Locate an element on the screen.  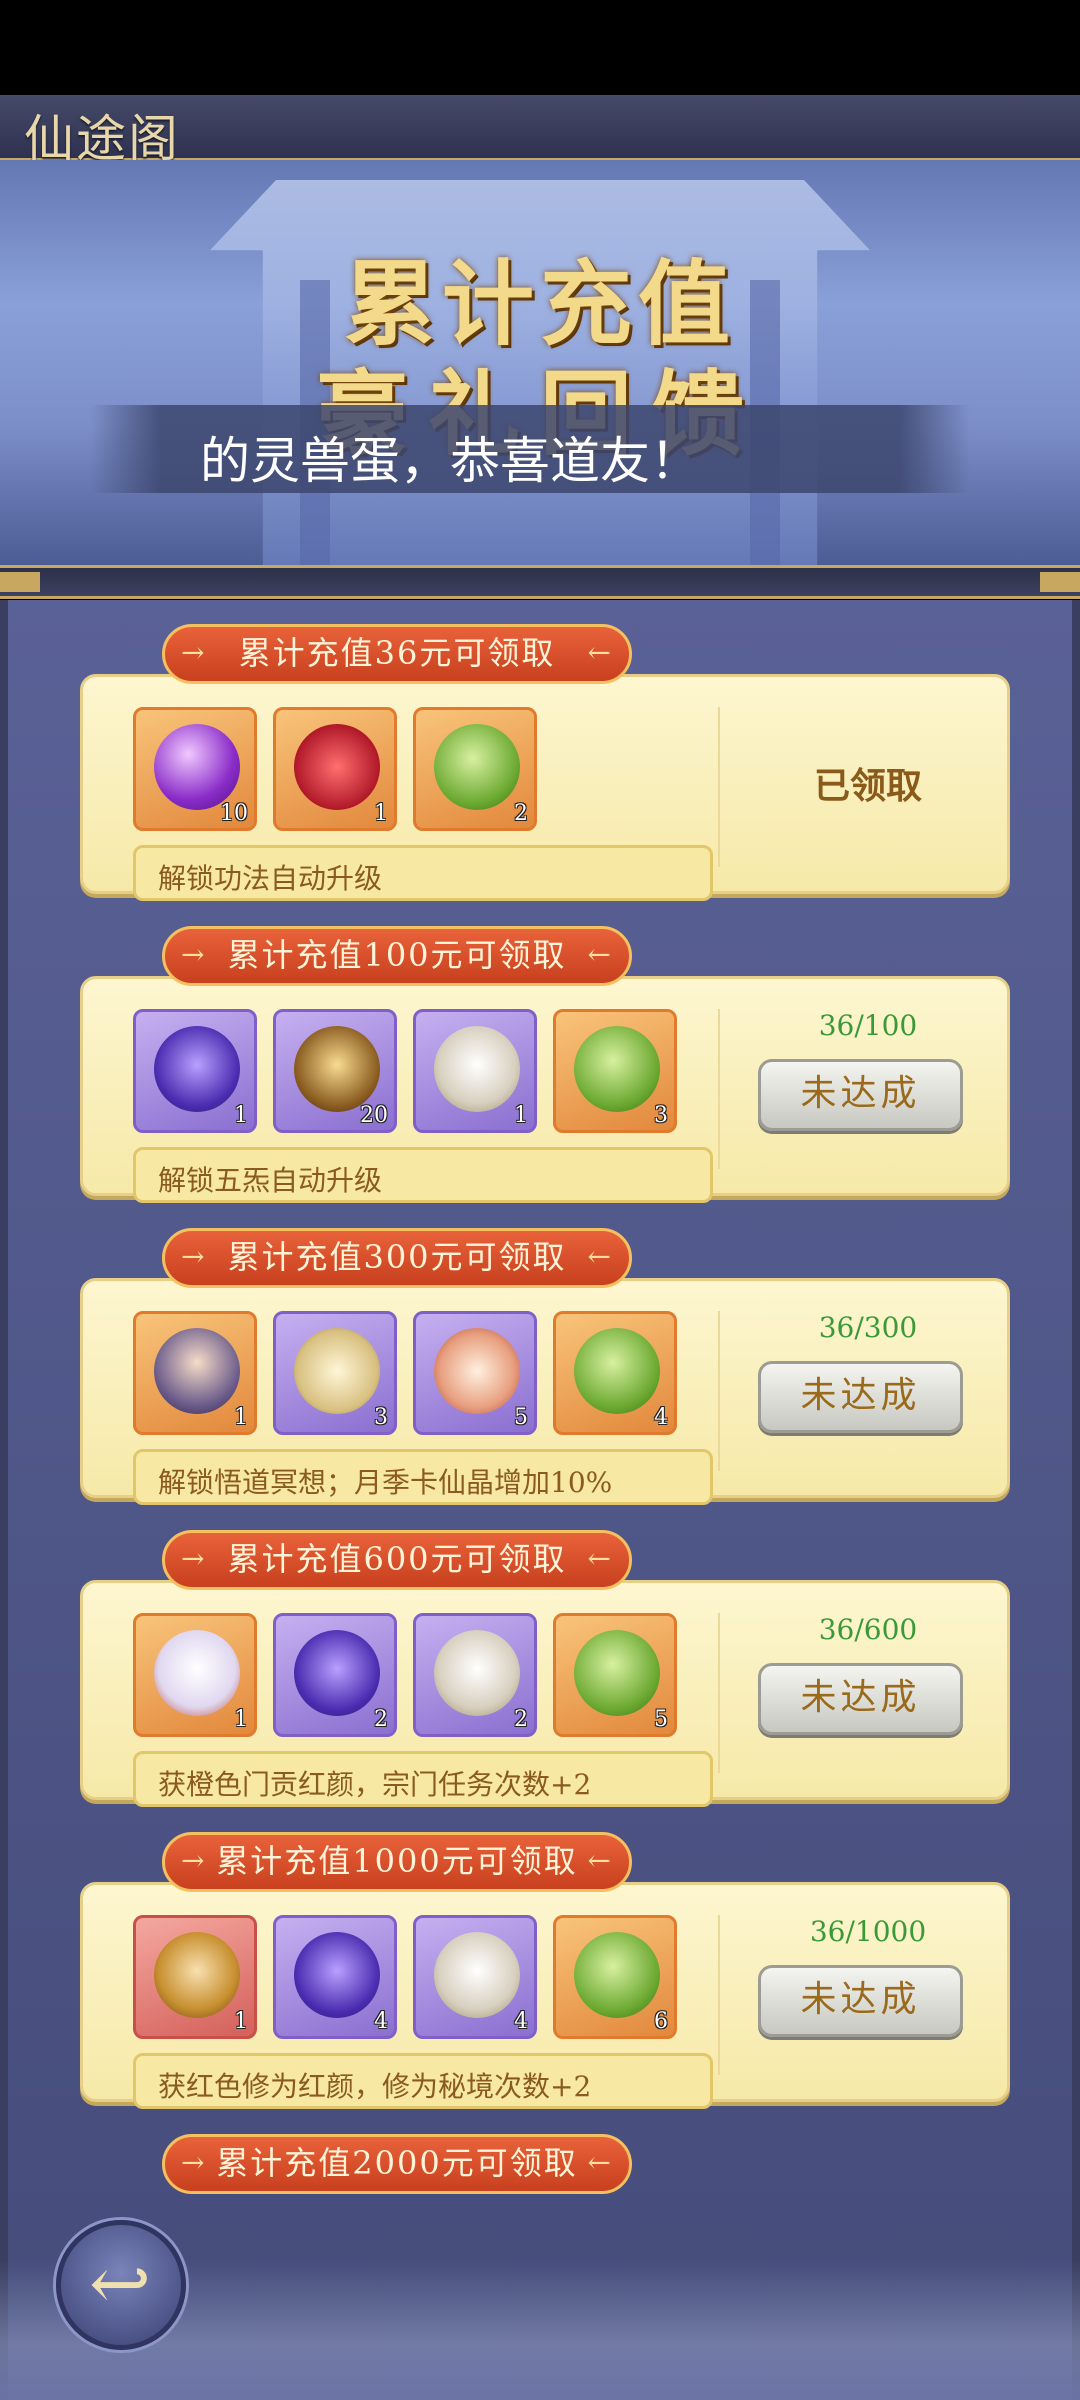
tier-ribbon: → 累计充值100元可领取 ← is located at coordinates (397, 956).